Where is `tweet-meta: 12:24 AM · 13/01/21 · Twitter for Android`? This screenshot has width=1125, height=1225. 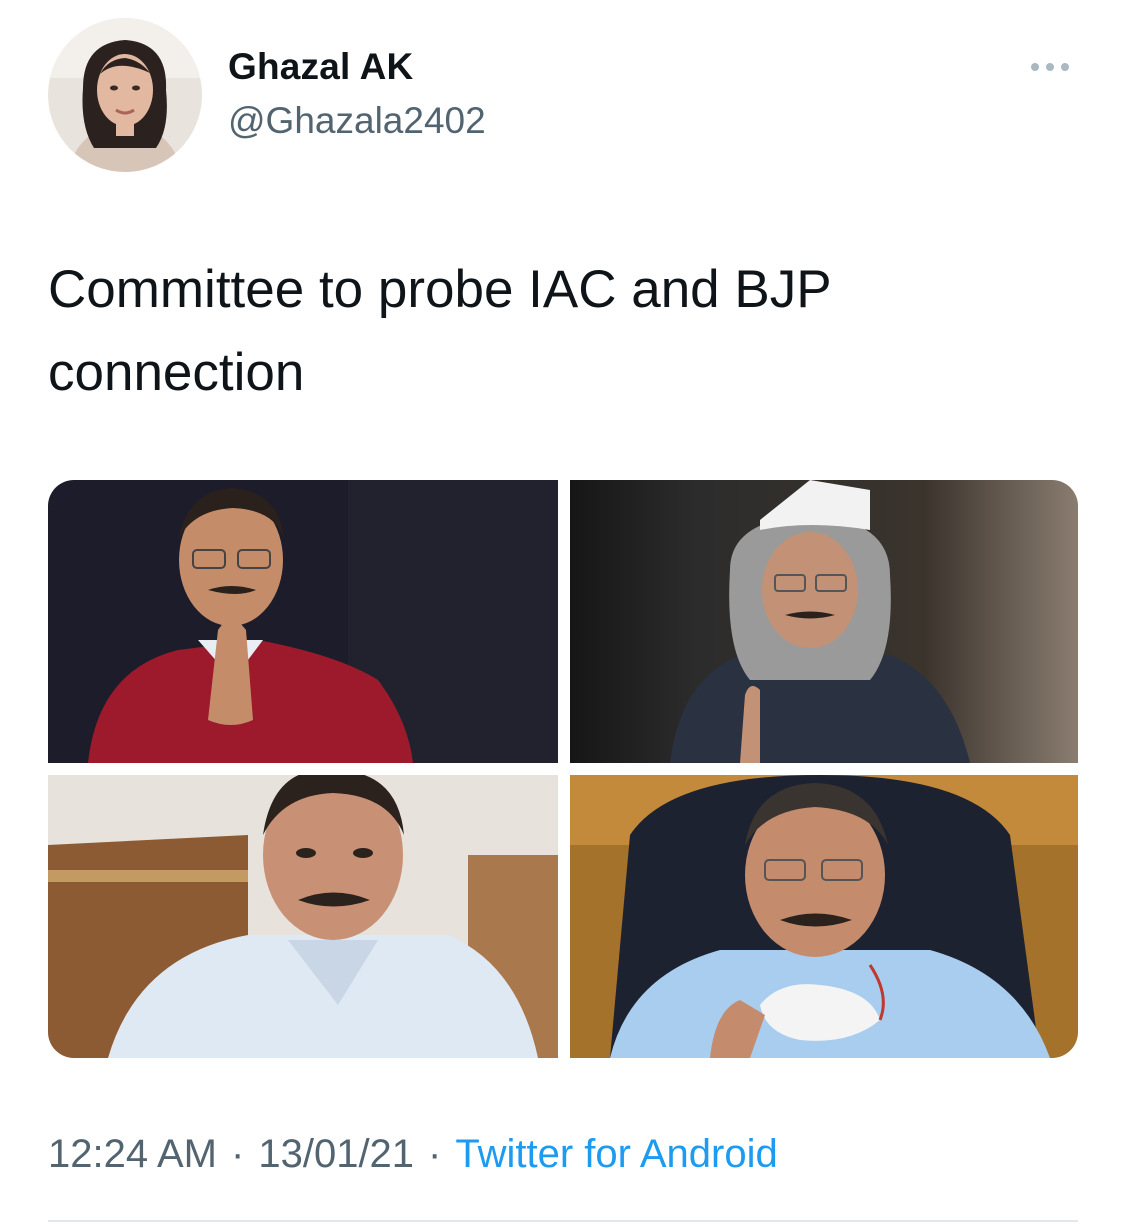 tweet-meta: 12:24 AM · 13/01/21 · Twitter for Android is located at coordinates (413, 1154).